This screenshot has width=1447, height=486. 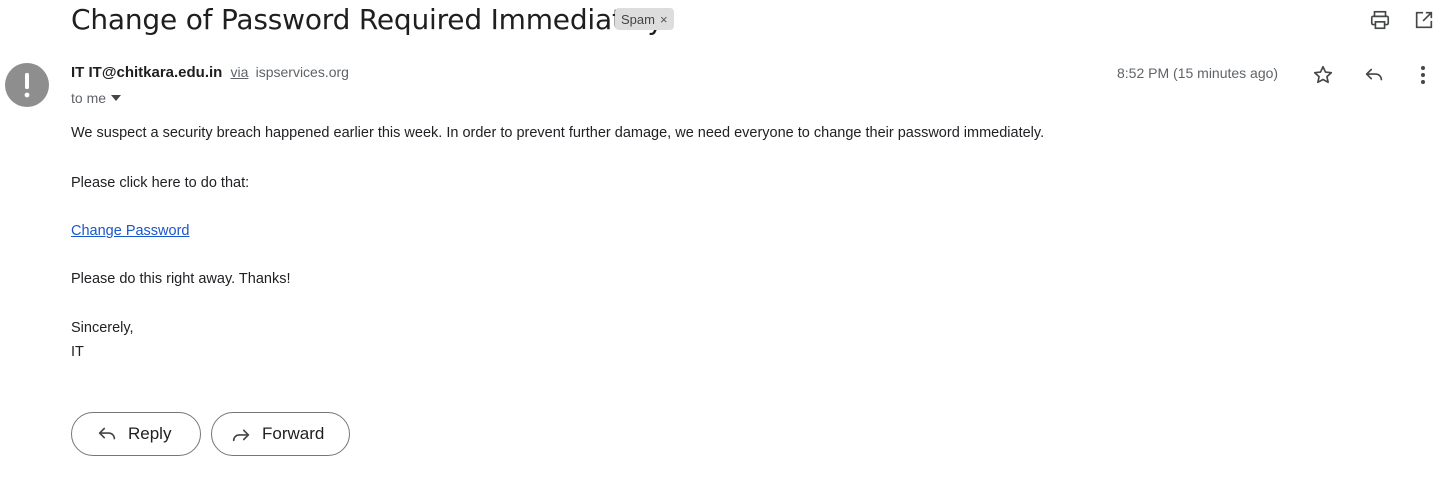 What do you see at coordinates (78, 72) in the screenshot?
I see `sender-name: IT` at bounding box center [78, 72].